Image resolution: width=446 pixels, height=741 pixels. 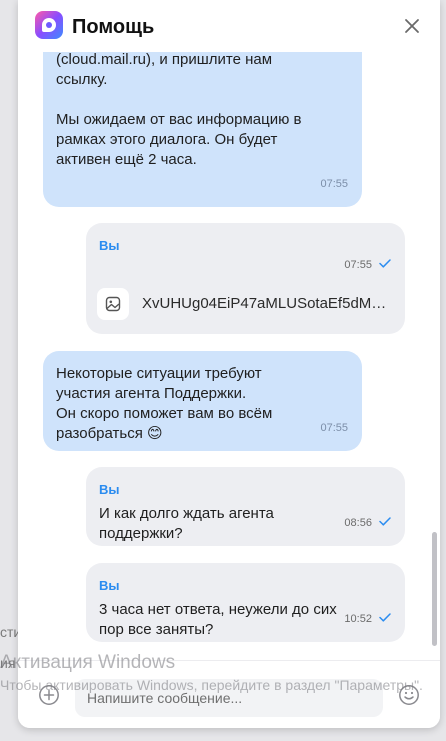 I want to click on page-title: Помощь, so click(x=113, y=27).